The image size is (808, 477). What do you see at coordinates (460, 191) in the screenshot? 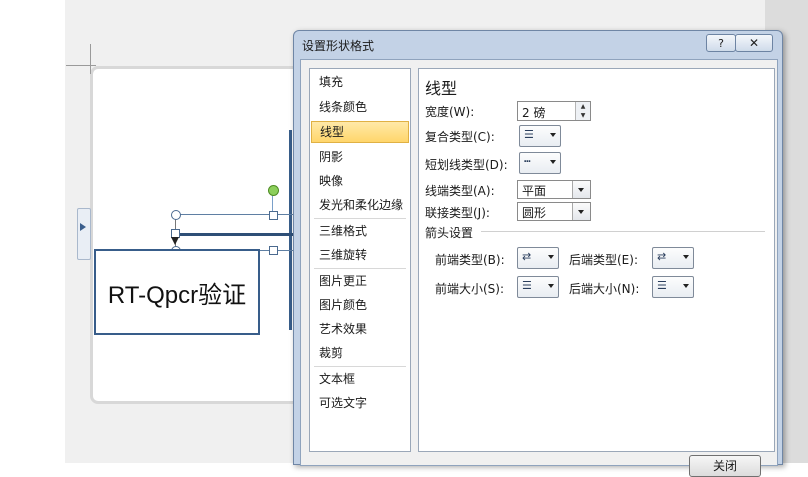
I see `cap-type-label: 线端类型(A):` at bounding box center [460, 191].